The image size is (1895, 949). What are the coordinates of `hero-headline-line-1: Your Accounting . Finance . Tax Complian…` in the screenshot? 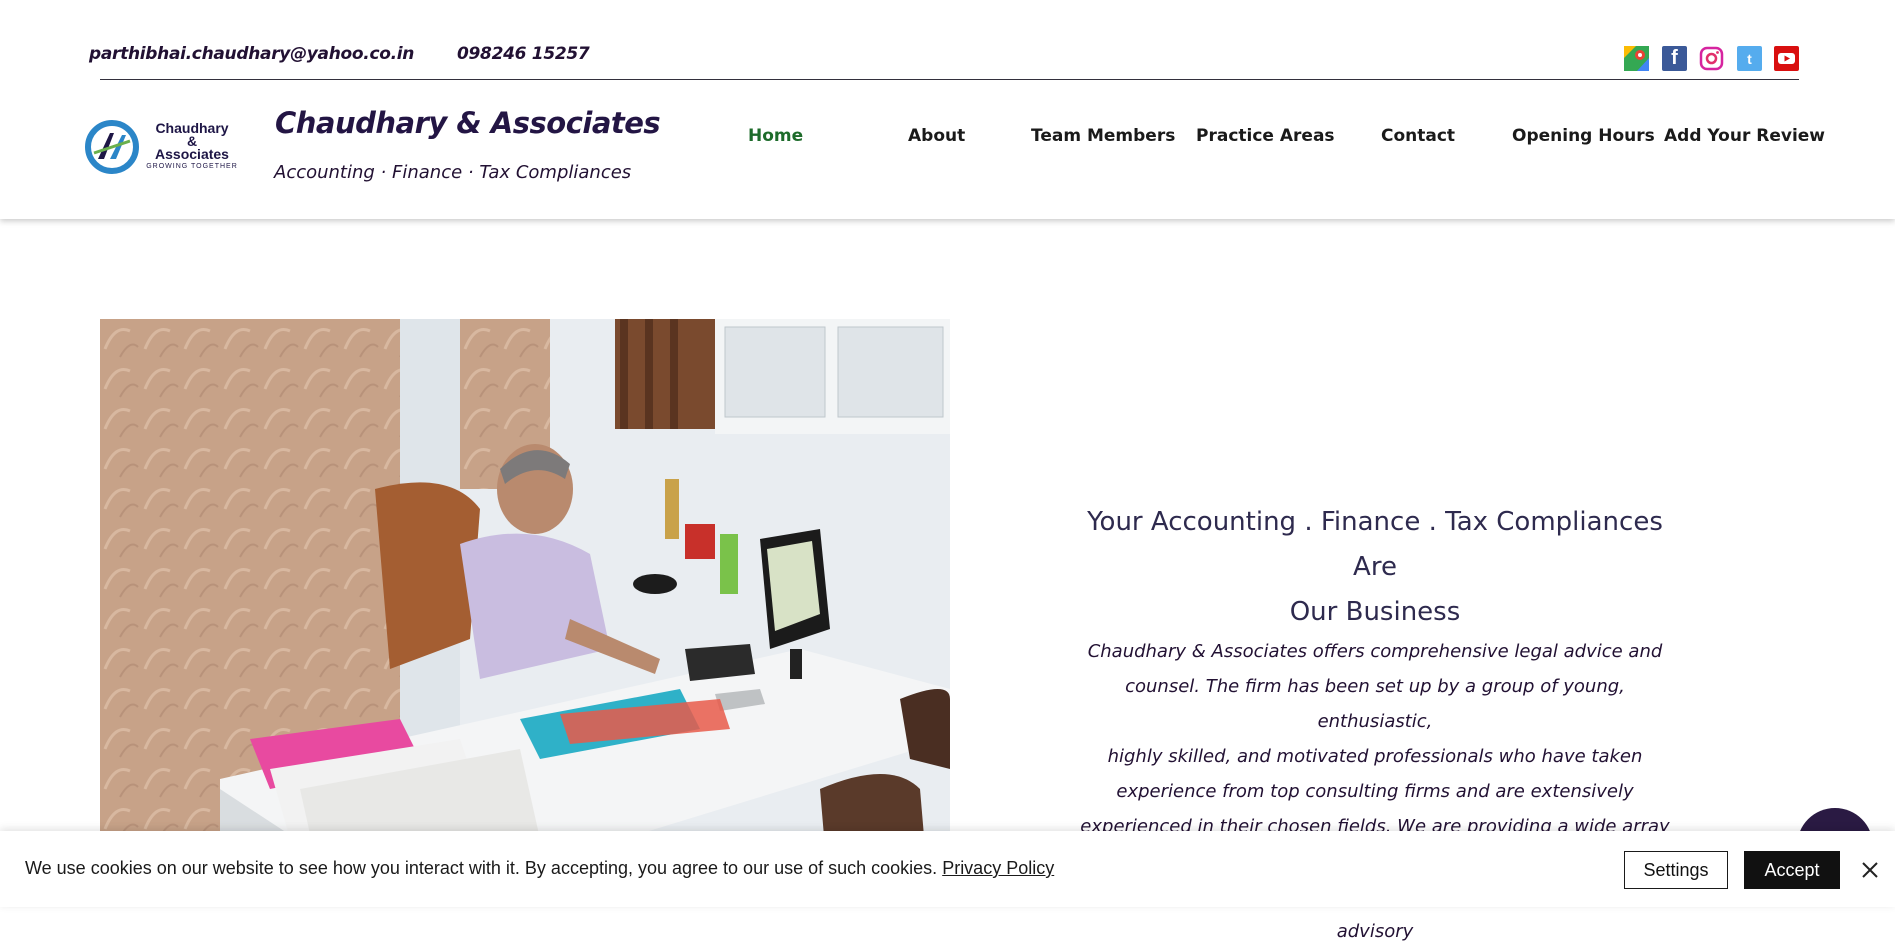 It's located at (1375, 544).